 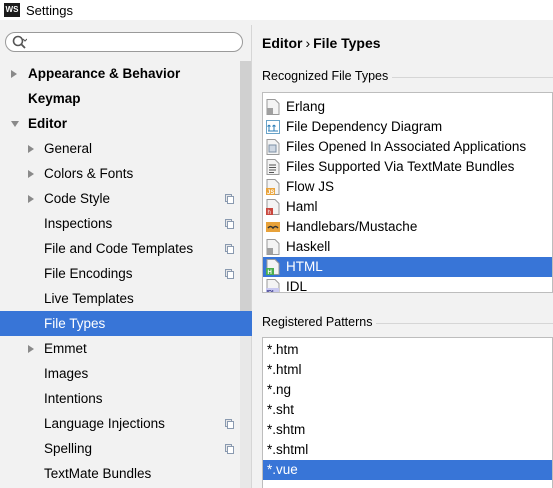 What do you see at coordinates (78, 223) in the screenshot?
I see `sidebar-item-label: Inspections` at bounding box center [78, 223].